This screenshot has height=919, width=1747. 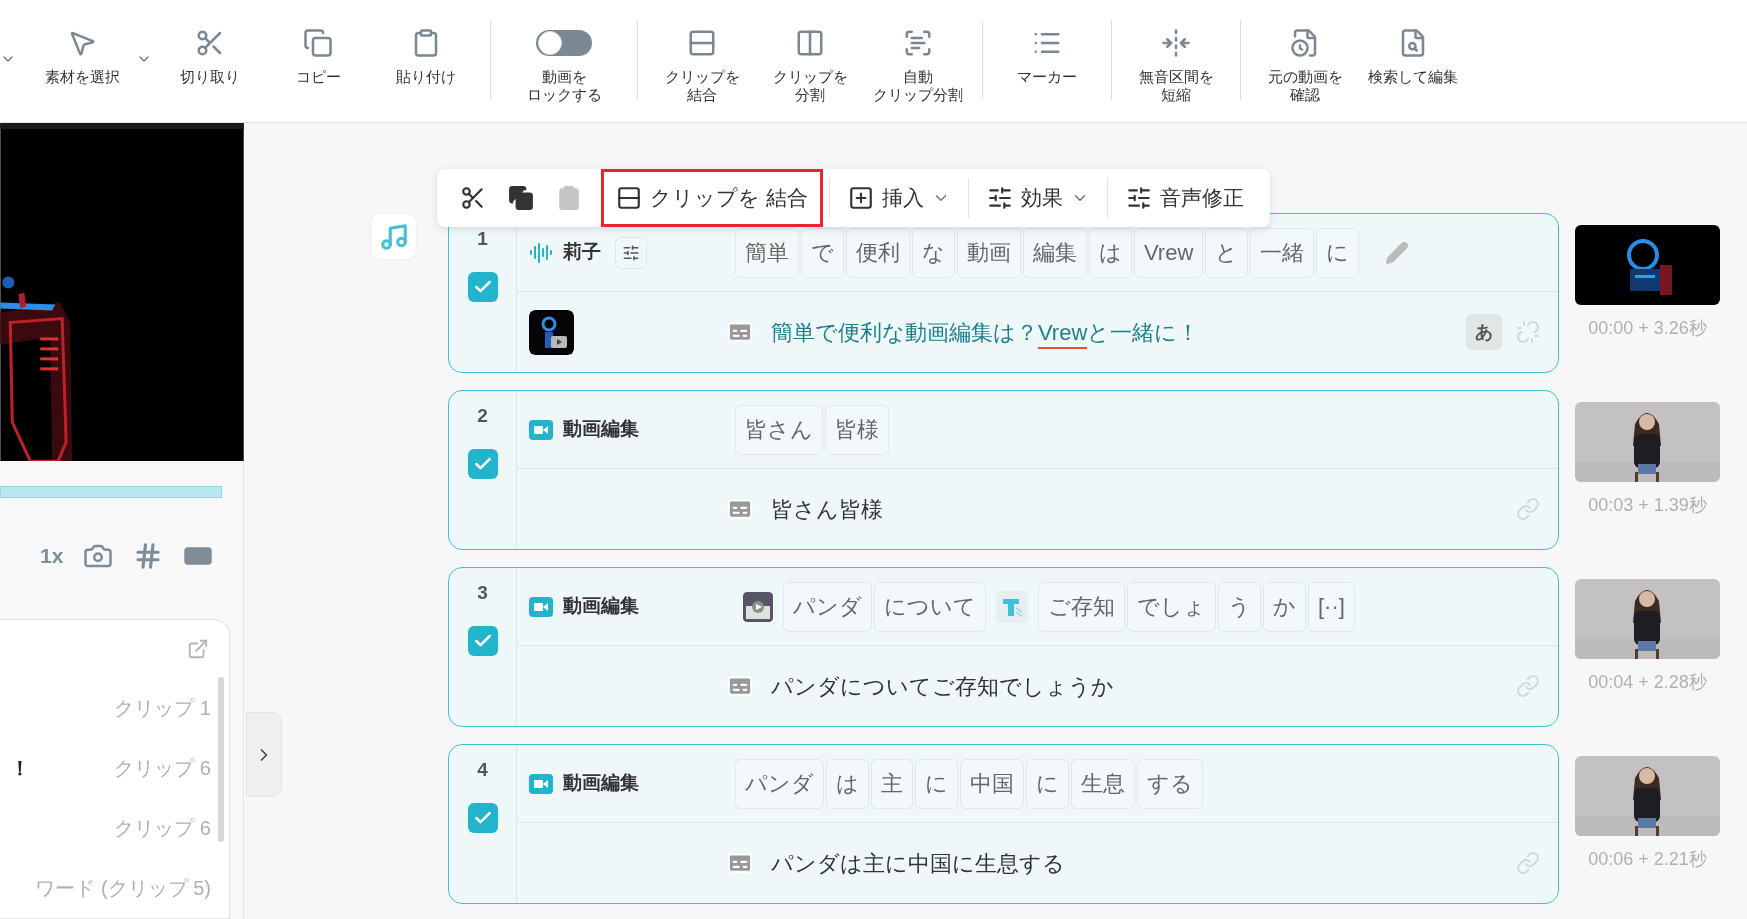 I want to click on toolbar-button: 素材を選択, so click(x=82, y=43).